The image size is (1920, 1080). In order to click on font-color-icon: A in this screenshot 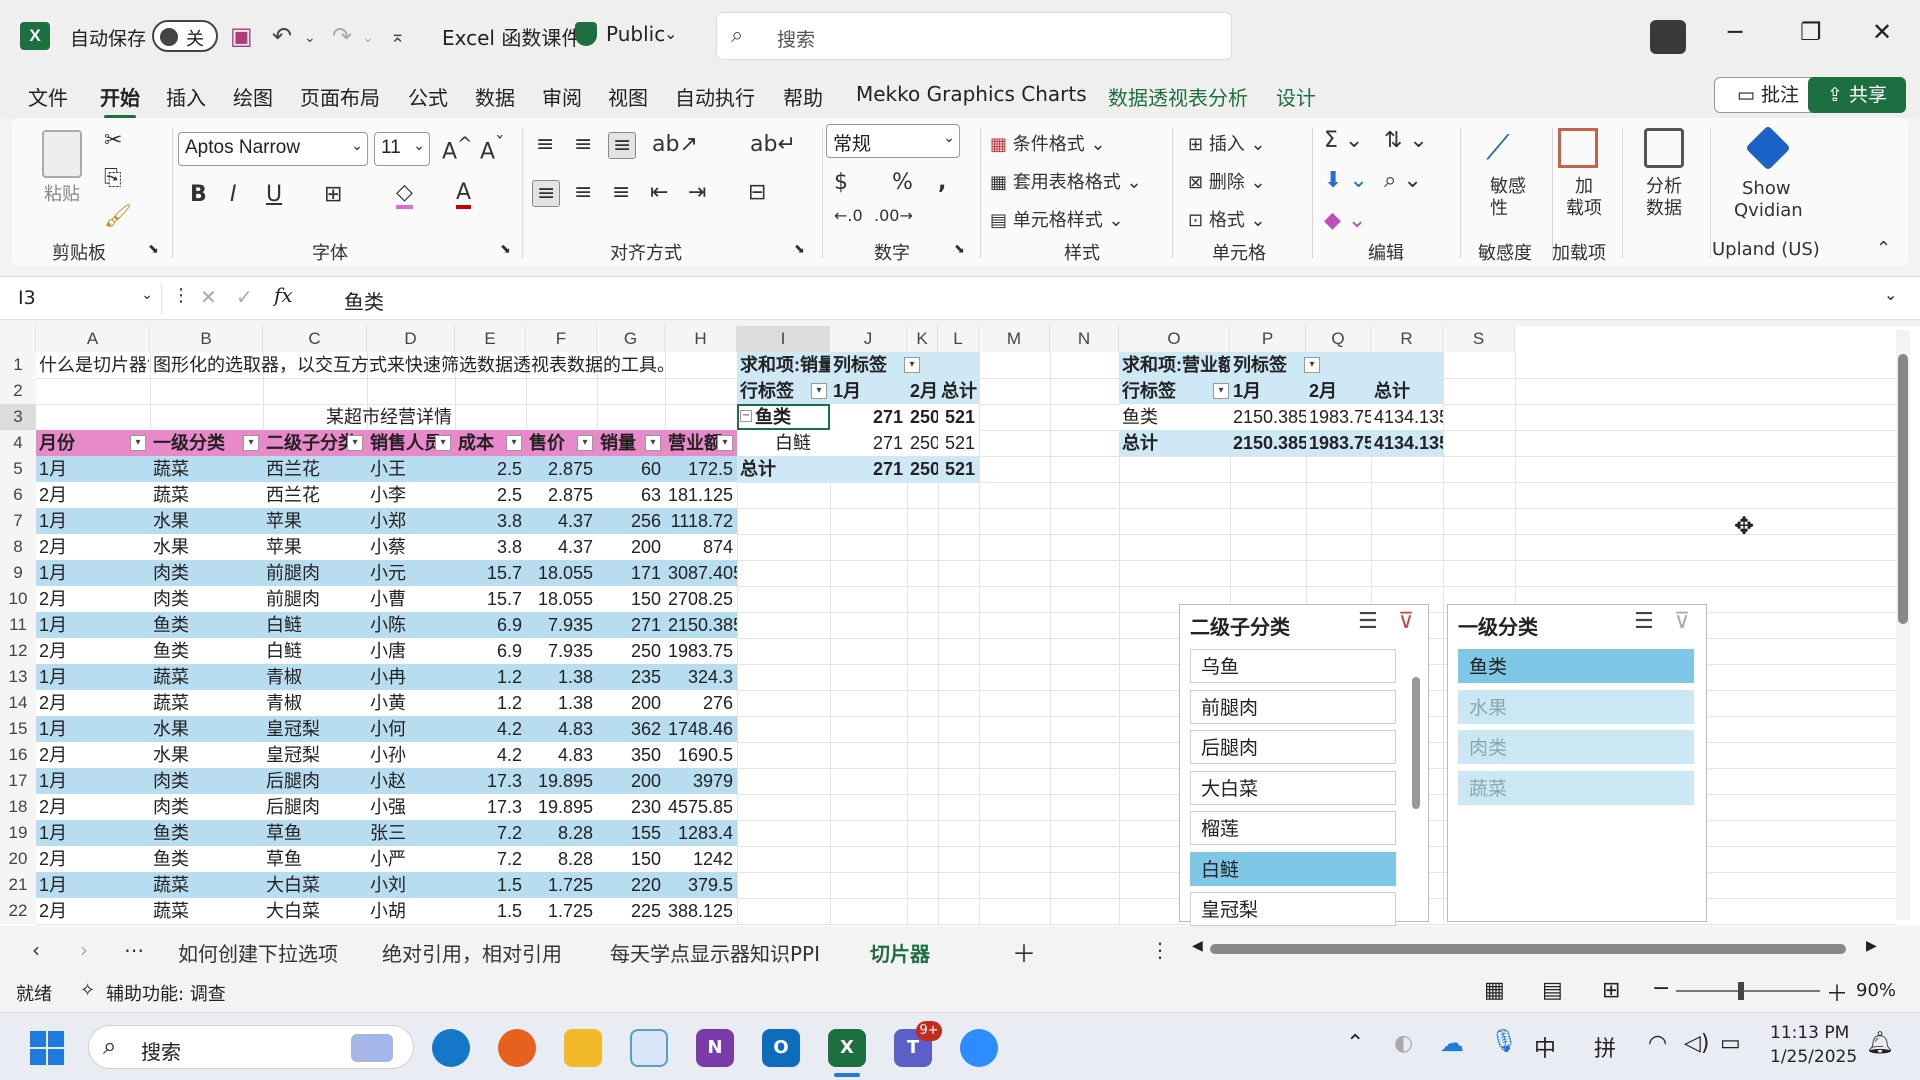, I will do `click(464, 194)`.